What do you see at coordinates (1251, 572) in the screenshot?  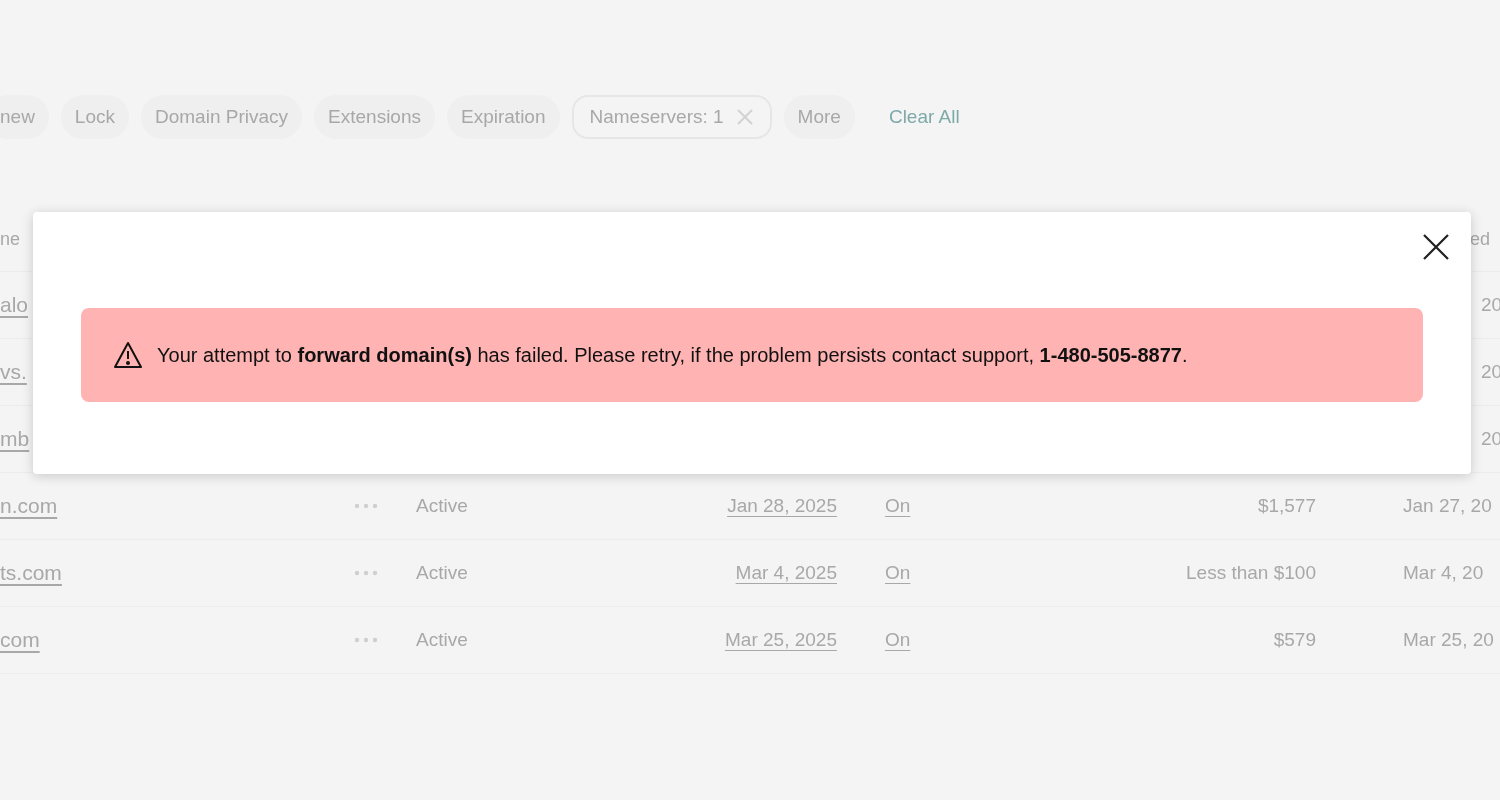 I see `value-text: Less than $100` at bounding box center [1251, 572].